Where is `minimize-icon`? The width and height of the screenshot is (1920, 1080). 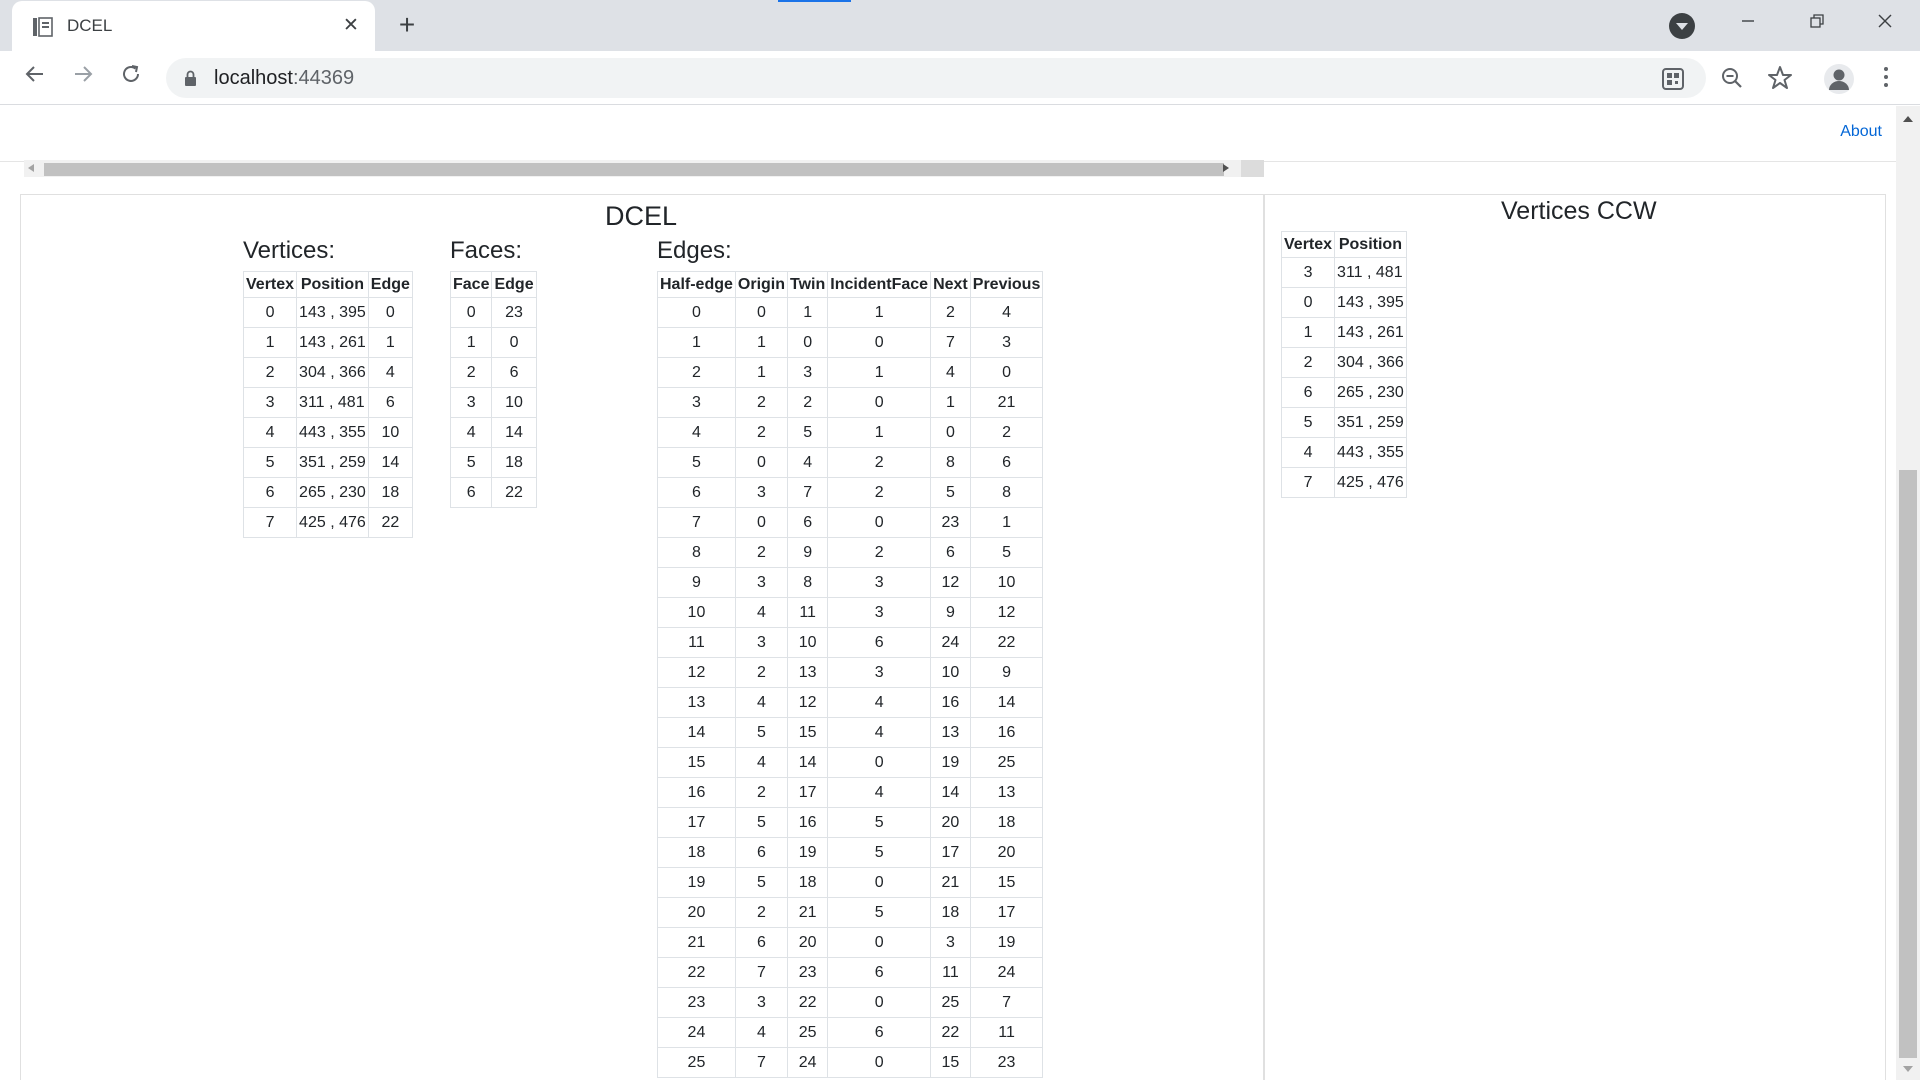
minimize-icon is located at coordinates (1748, 23).